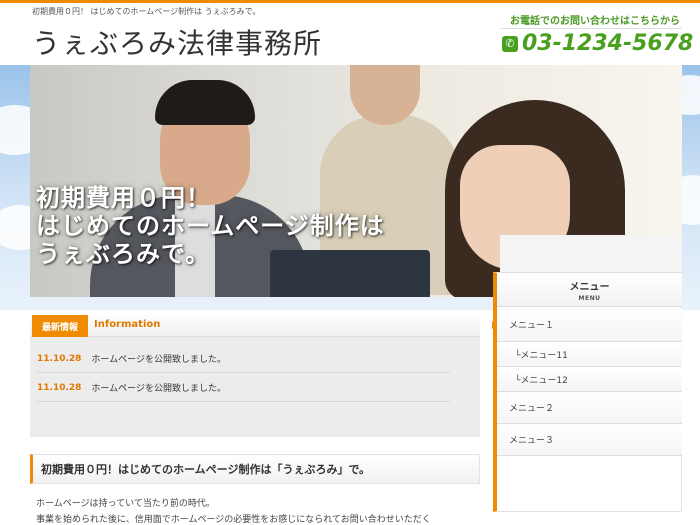 The image size is (700, 525). Describe the element at coordinates (350, 1) in the screenshot. I see `top-accent-bar` at that location.